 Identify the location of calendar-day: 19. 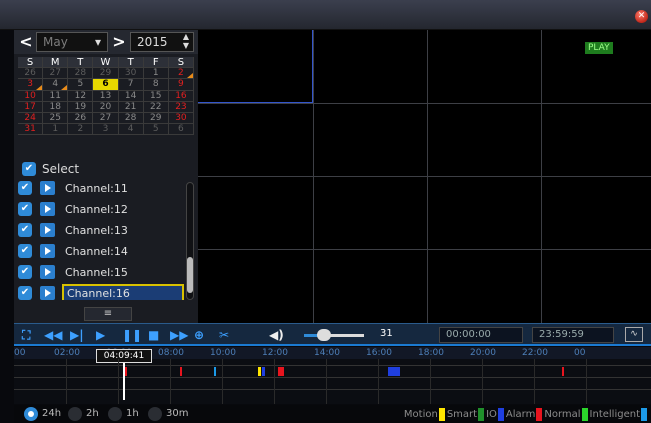
(81, 107).